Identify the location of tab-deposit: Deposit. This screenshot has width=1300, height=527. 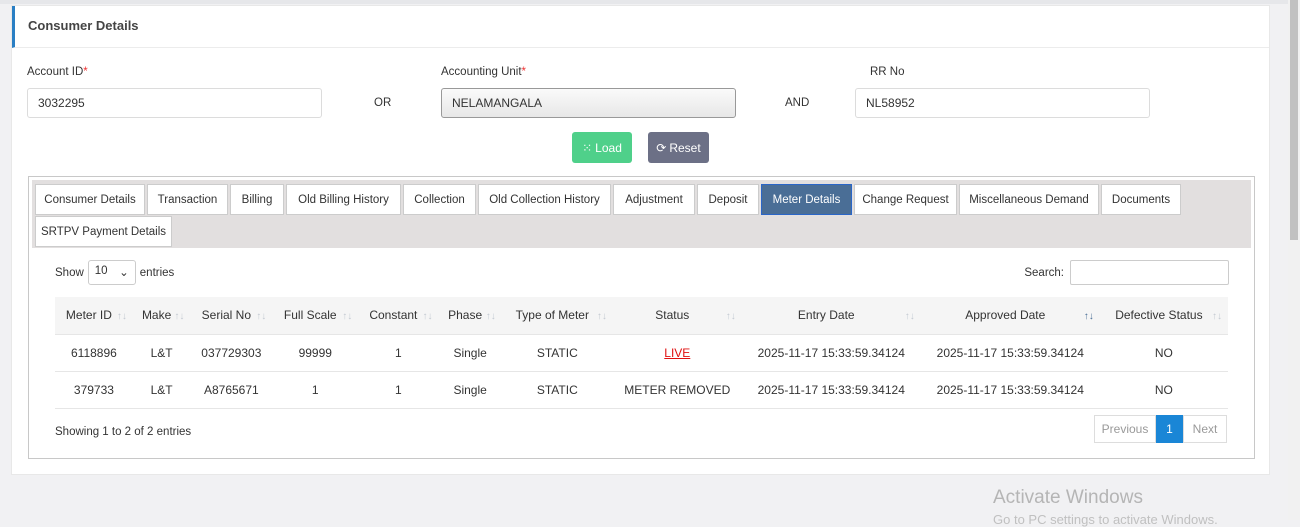
(728, 199).